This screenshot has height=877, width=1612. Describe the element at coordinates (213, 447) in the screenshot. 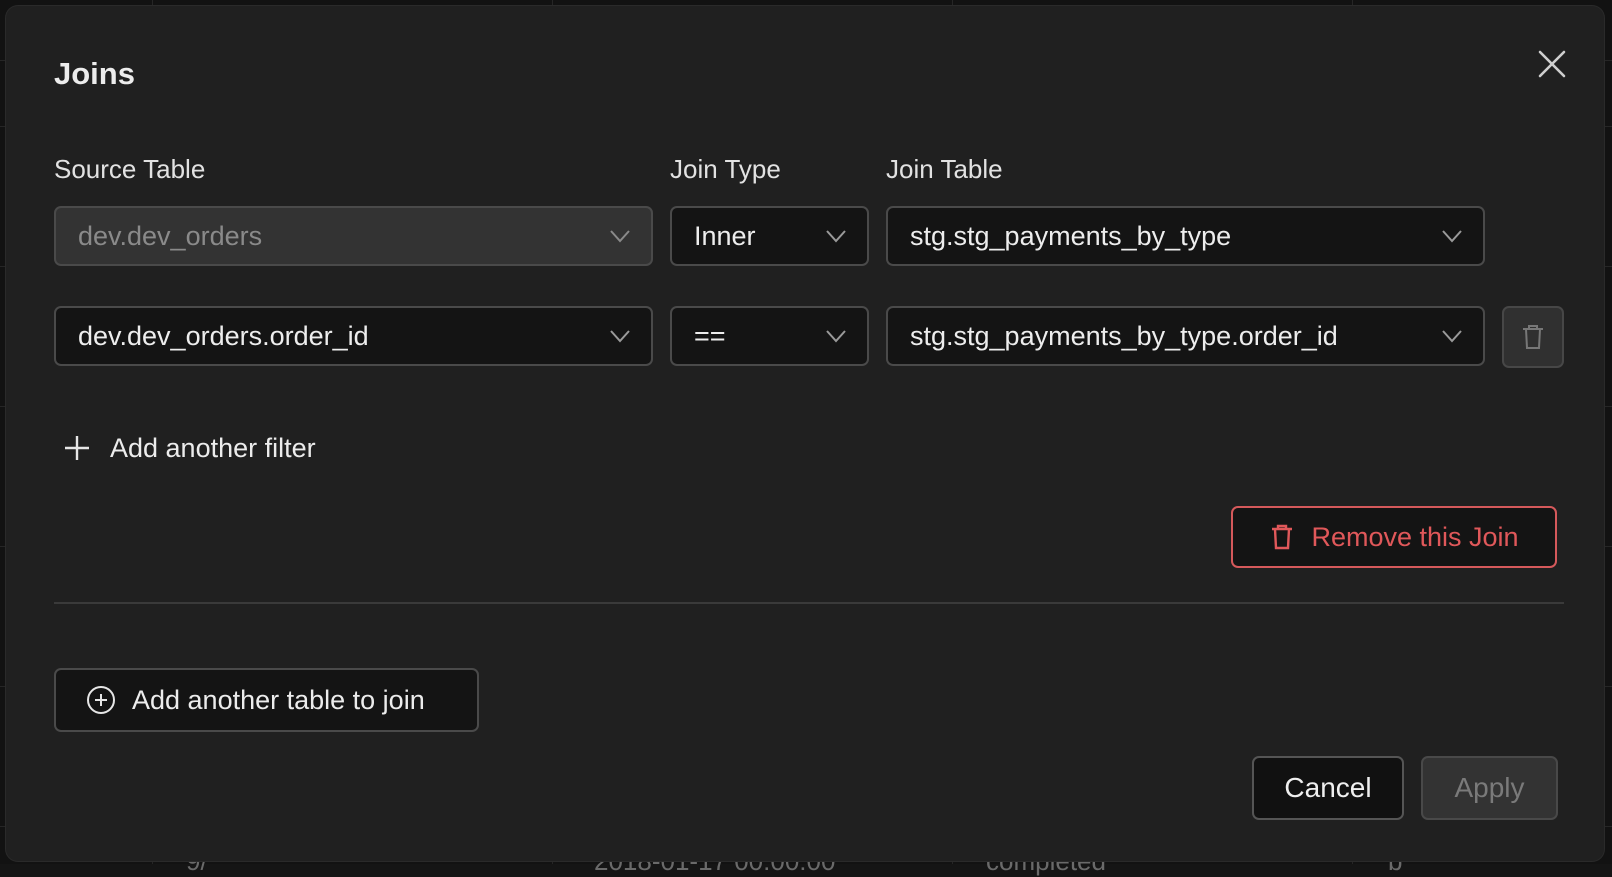

I see `add-filter-label: Add another filter` at that location.